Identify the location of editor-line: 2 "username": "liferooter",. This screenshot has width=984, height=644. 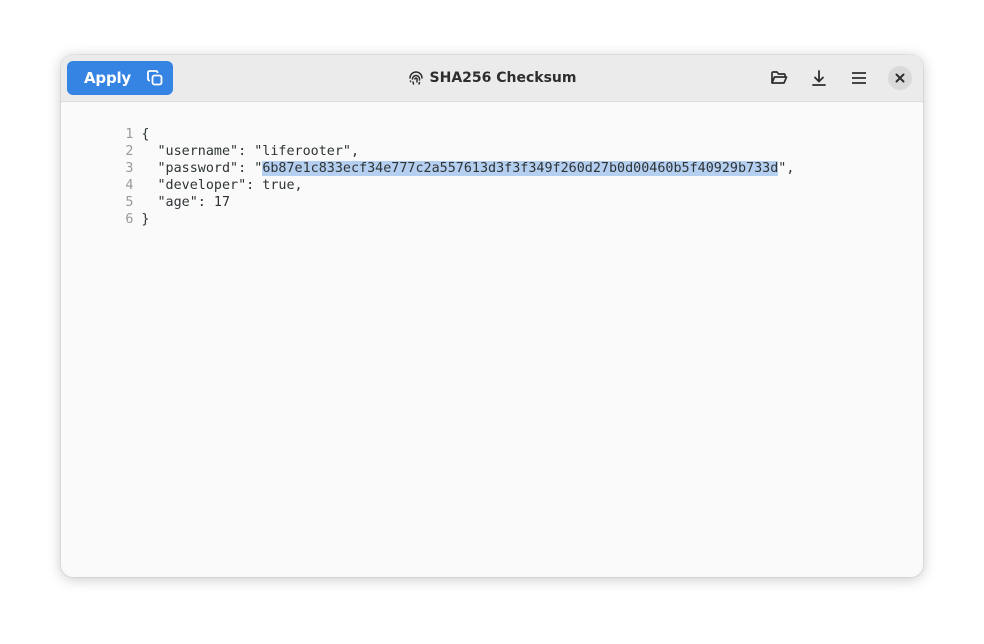
(210, 142).